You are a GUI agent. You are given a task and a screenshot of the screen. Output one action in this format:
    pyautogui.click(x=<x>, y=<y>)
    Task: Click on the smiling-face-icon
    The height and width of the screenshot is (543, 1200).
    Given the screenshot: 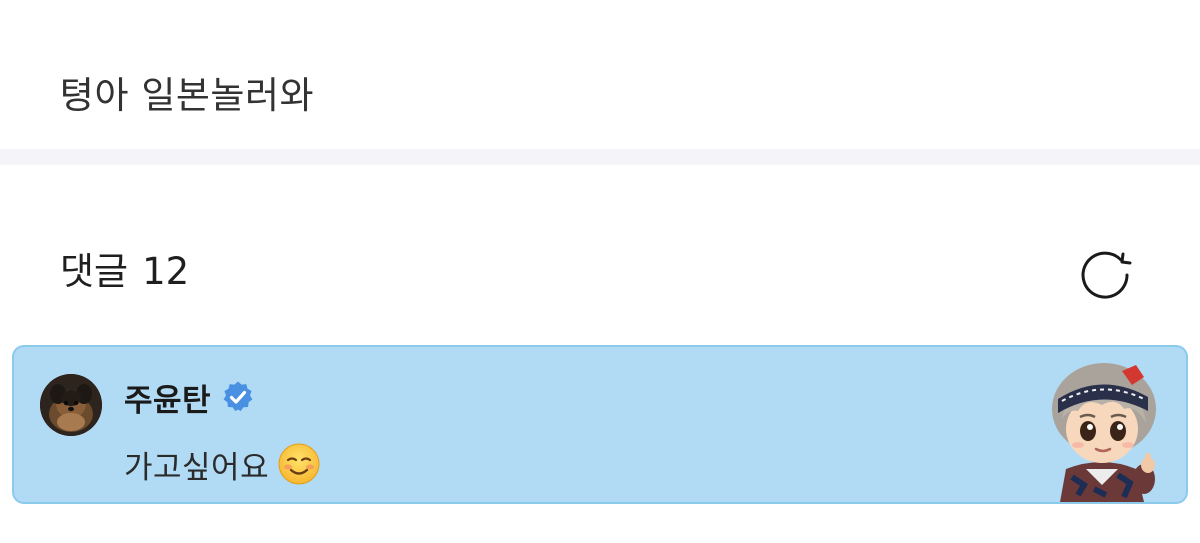 What is the action you would take?
    pyautogui.click(x=299, y=464)
    